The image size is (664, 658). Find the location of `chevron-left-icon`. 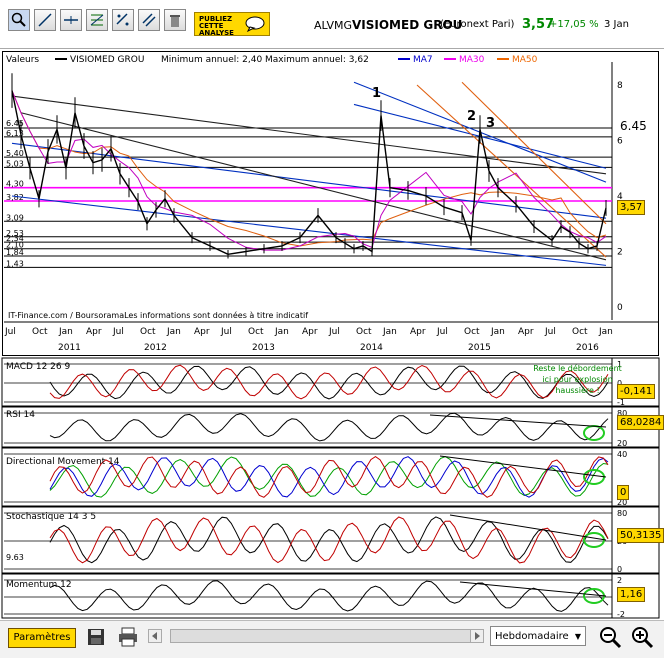

chevron-left-icon is located at coordinates (154, 636).